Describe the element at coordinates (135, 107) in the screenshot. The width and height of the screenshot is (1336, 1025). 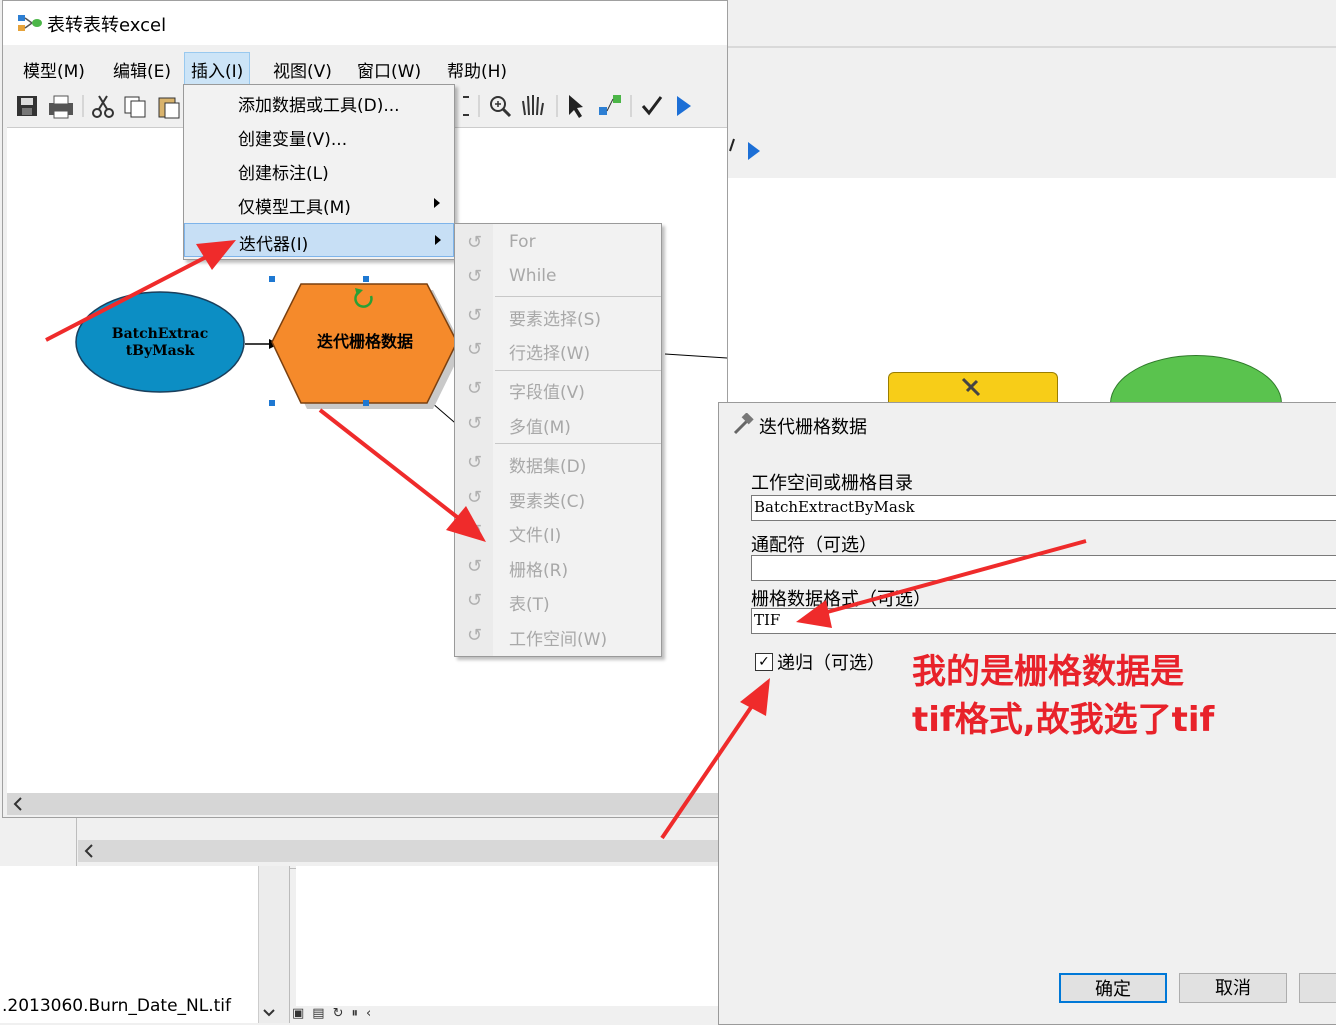
I see `copy-icon` at that location.